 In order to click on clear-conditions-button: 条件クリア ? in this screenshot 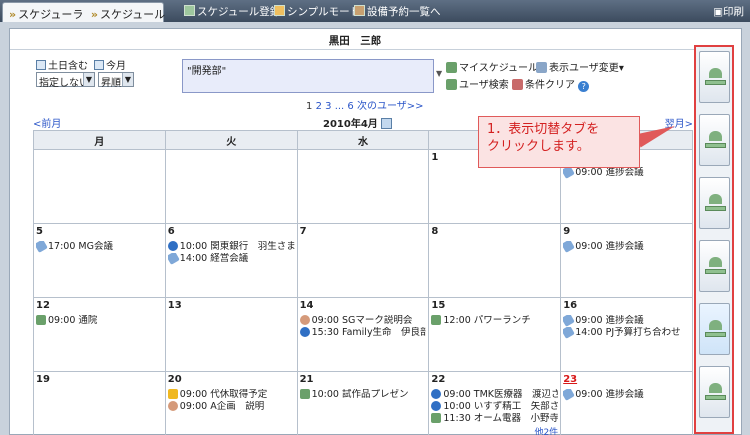, I will do `click(551, 84)`.